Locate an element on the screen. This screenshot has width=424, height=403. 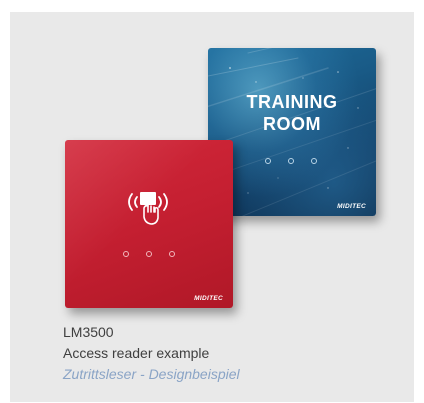
product-description-german: Zutrittsleser - Designbeispiel is located at coordinates (151, 374).